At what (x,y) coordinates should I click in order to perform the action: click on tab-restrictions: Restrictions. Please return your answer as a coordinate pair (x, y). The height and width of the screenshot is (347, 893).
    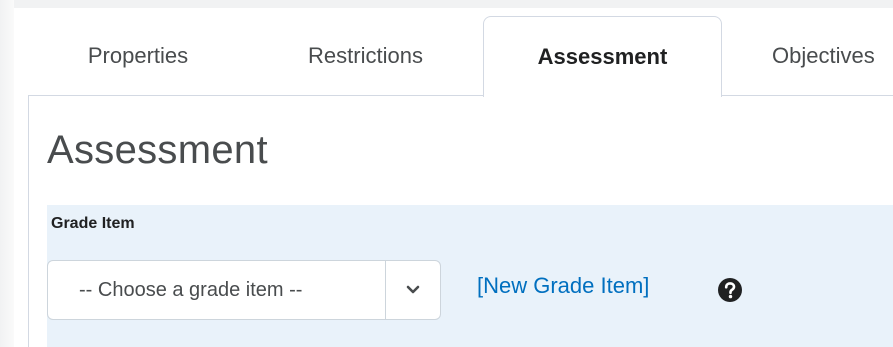
    Looking at the image, I should click on (365, 55).